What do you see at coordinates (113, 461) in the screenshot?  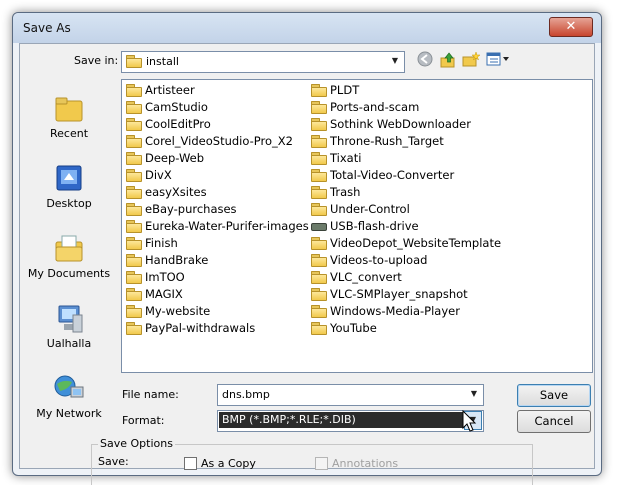 I see `save-label: Save:` at bounding box center [113, 461].